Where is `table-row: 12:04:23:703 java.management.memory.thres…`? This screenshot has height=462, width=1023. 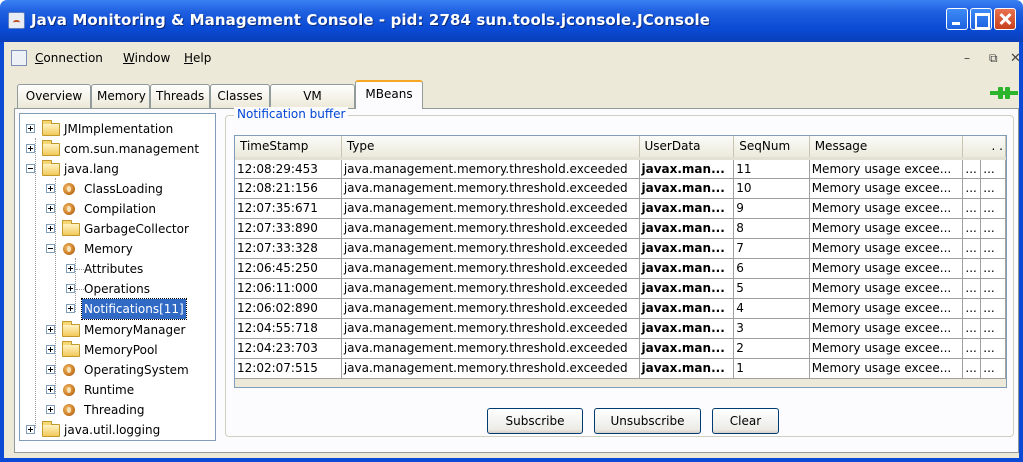 table-row: 12:04:23:703 java.management.memory.thres… is located at coordinates (620, 348).